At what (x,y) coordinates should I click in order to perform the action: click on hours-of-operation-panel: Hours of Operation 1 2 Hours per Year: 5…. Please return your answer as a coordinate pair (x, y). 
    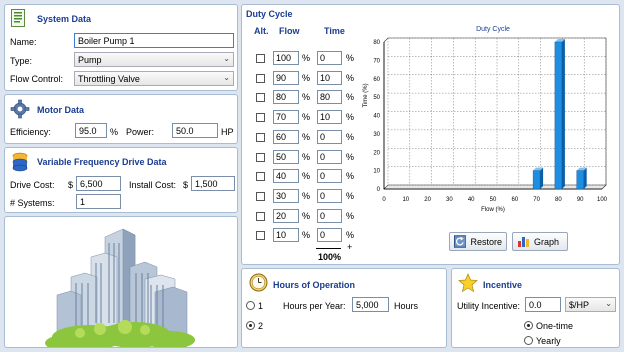
    Looking at the image, I should click on (344, 308).